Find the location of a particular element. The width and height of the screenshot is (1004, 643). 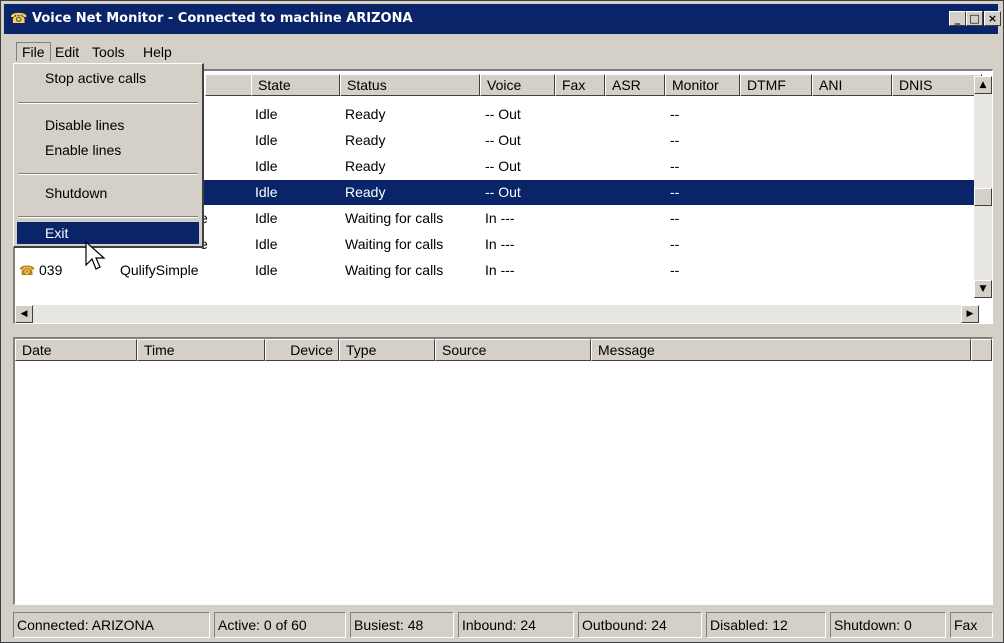

menu-file: File is located at coordinates (33, 51).